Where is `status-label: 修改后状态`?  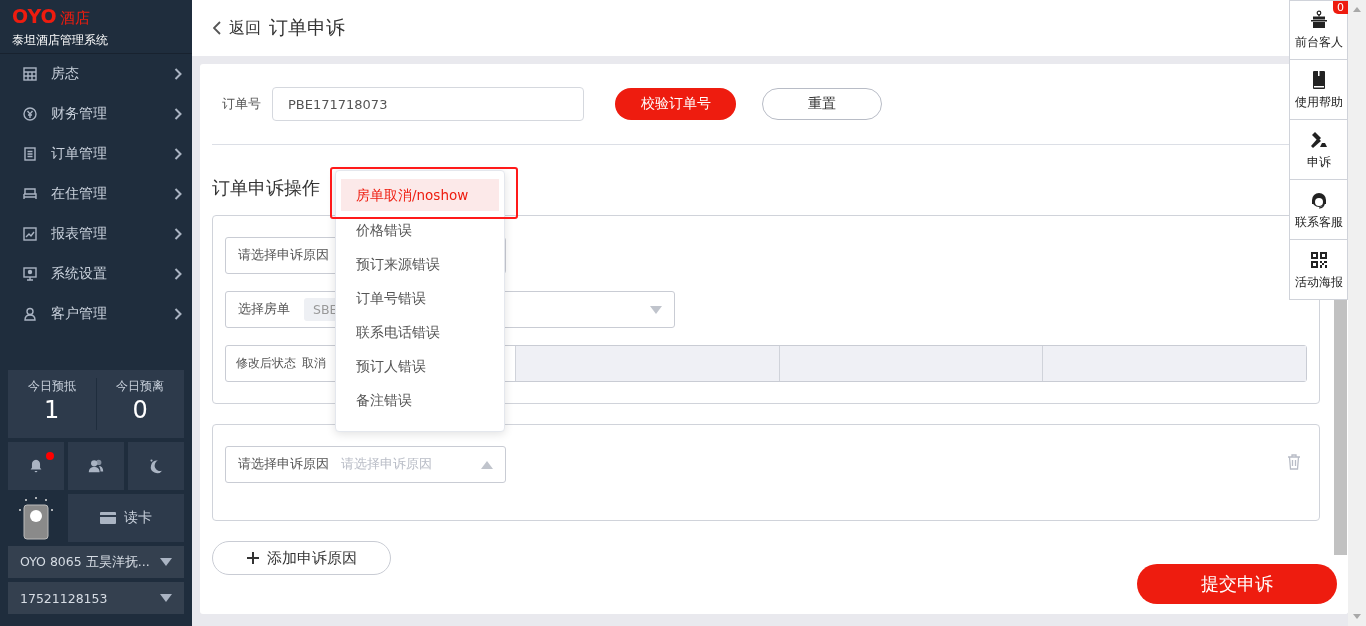 status-label: 修改后状态 is located at coordinates (266, 363).